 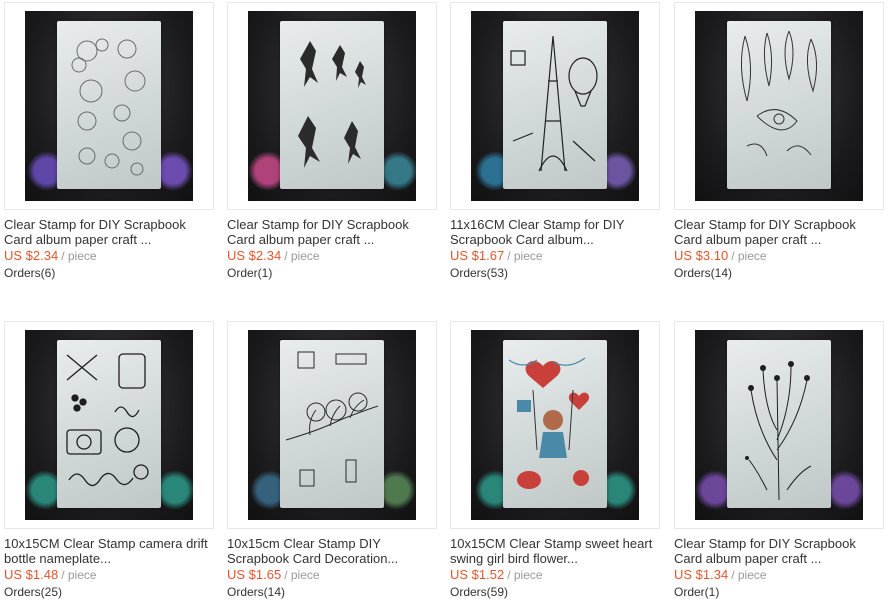 I want to click on product-price: US $3.10, so click(x=701, y=255).